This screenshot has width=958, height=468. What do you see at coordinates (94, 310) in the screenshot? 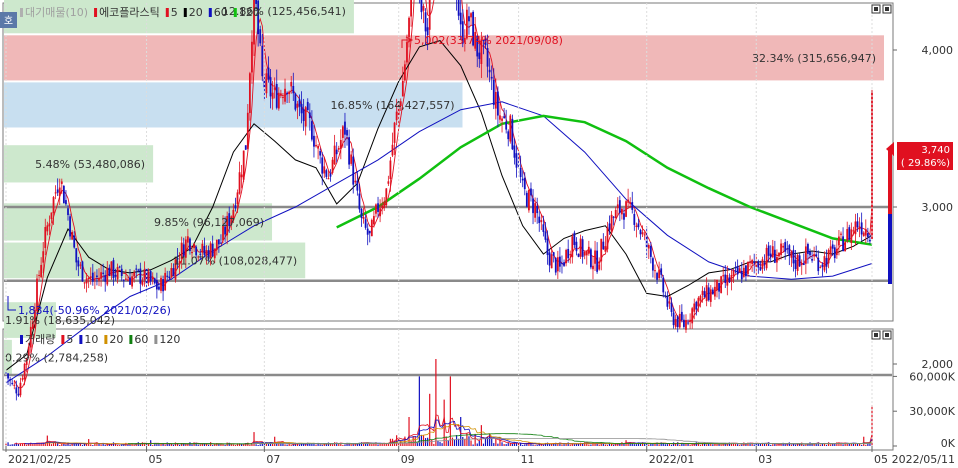
I see `min-annotation-text: 1,834(-50.96% 2021/02/26)` at bounding box center [94, 310].